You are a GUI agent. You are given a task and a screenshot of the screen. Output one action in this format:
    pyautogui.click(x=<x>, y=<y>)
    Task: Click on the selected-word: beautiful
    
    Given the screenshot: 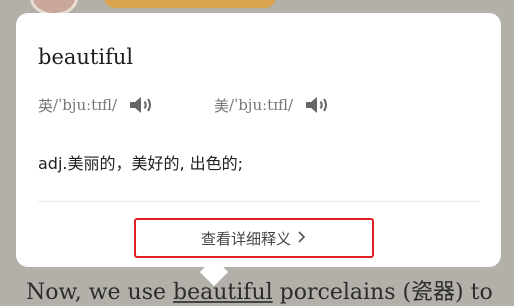 What is the action you would take?
    pyautogui.click(x=223, y=292)
    